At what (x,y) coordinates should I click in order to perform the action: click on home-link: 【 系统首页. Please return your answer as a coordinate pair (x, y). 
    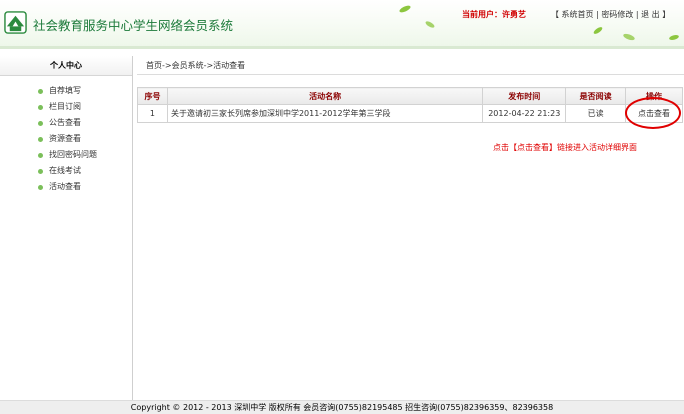
    Looking at the image, I should click on (572, 14).